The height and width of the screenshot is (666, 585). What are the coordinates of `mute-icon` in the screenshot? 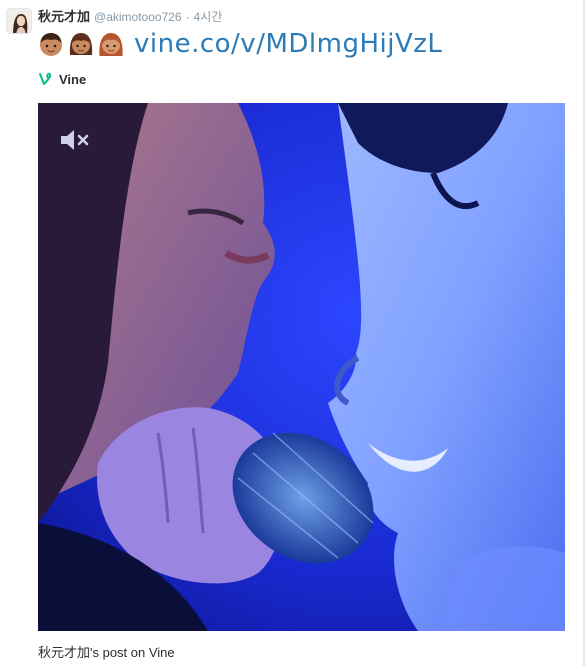 It's located at (76, 140).